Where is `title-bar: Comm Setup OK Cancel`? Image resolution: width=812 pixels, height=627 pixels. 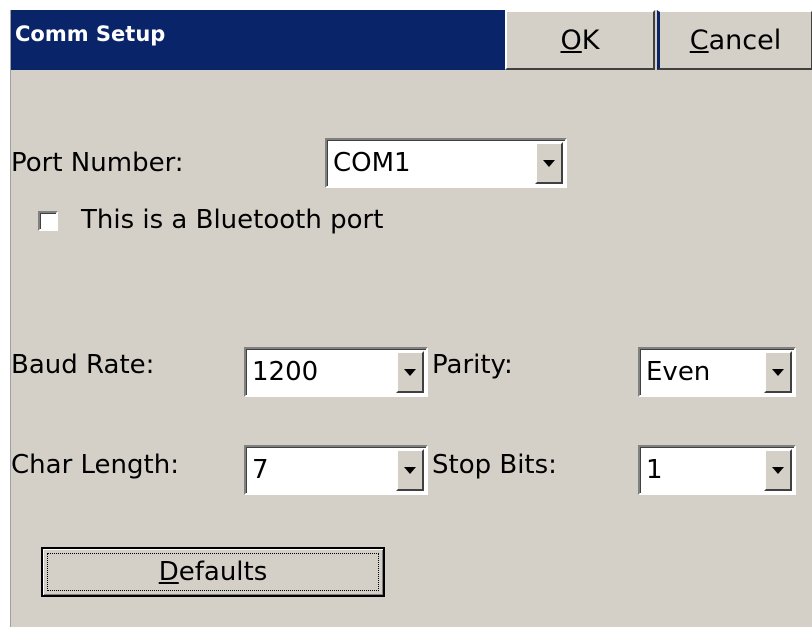
title-bar: Comm Setup OK Cancel is located at coordinates (411, 40).